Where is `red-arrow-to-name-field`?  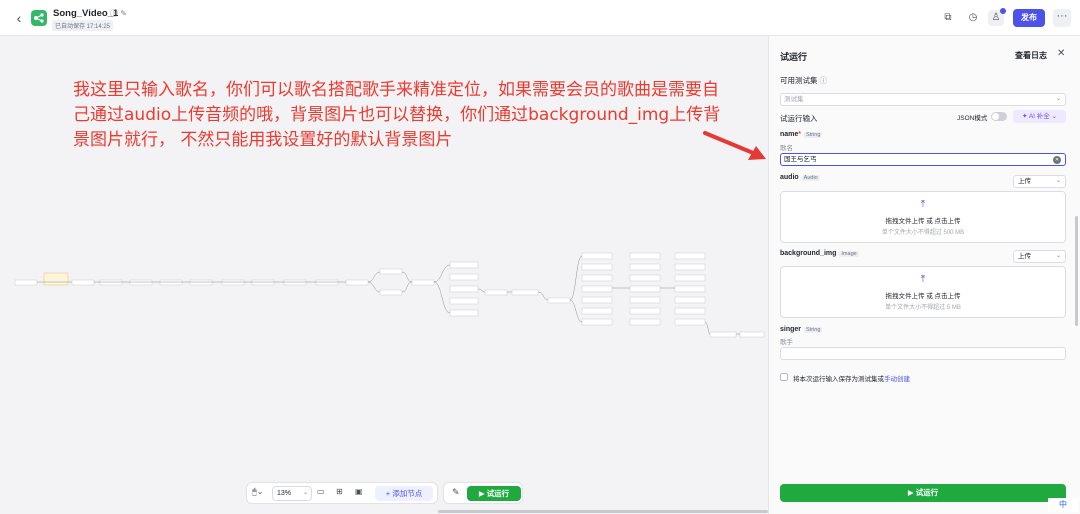
red-arrow-to-name-field is located at coordinates (734, 145).